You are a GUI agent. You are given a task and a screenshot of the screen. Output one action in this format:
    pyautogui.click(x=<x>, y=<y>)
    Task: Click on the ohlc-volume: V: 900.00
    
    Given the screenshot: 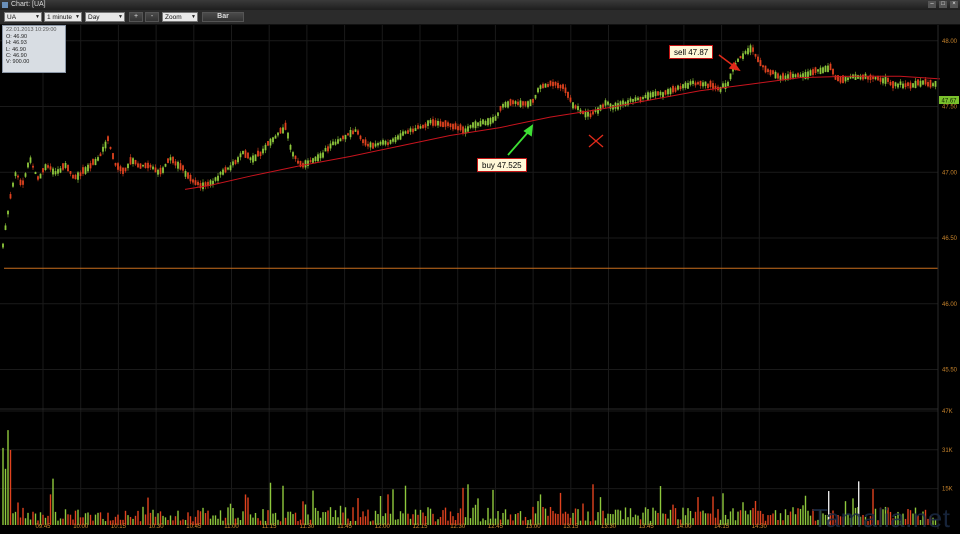 What is the action you would take?
    pyautogui.click(x=18, y=62)
    